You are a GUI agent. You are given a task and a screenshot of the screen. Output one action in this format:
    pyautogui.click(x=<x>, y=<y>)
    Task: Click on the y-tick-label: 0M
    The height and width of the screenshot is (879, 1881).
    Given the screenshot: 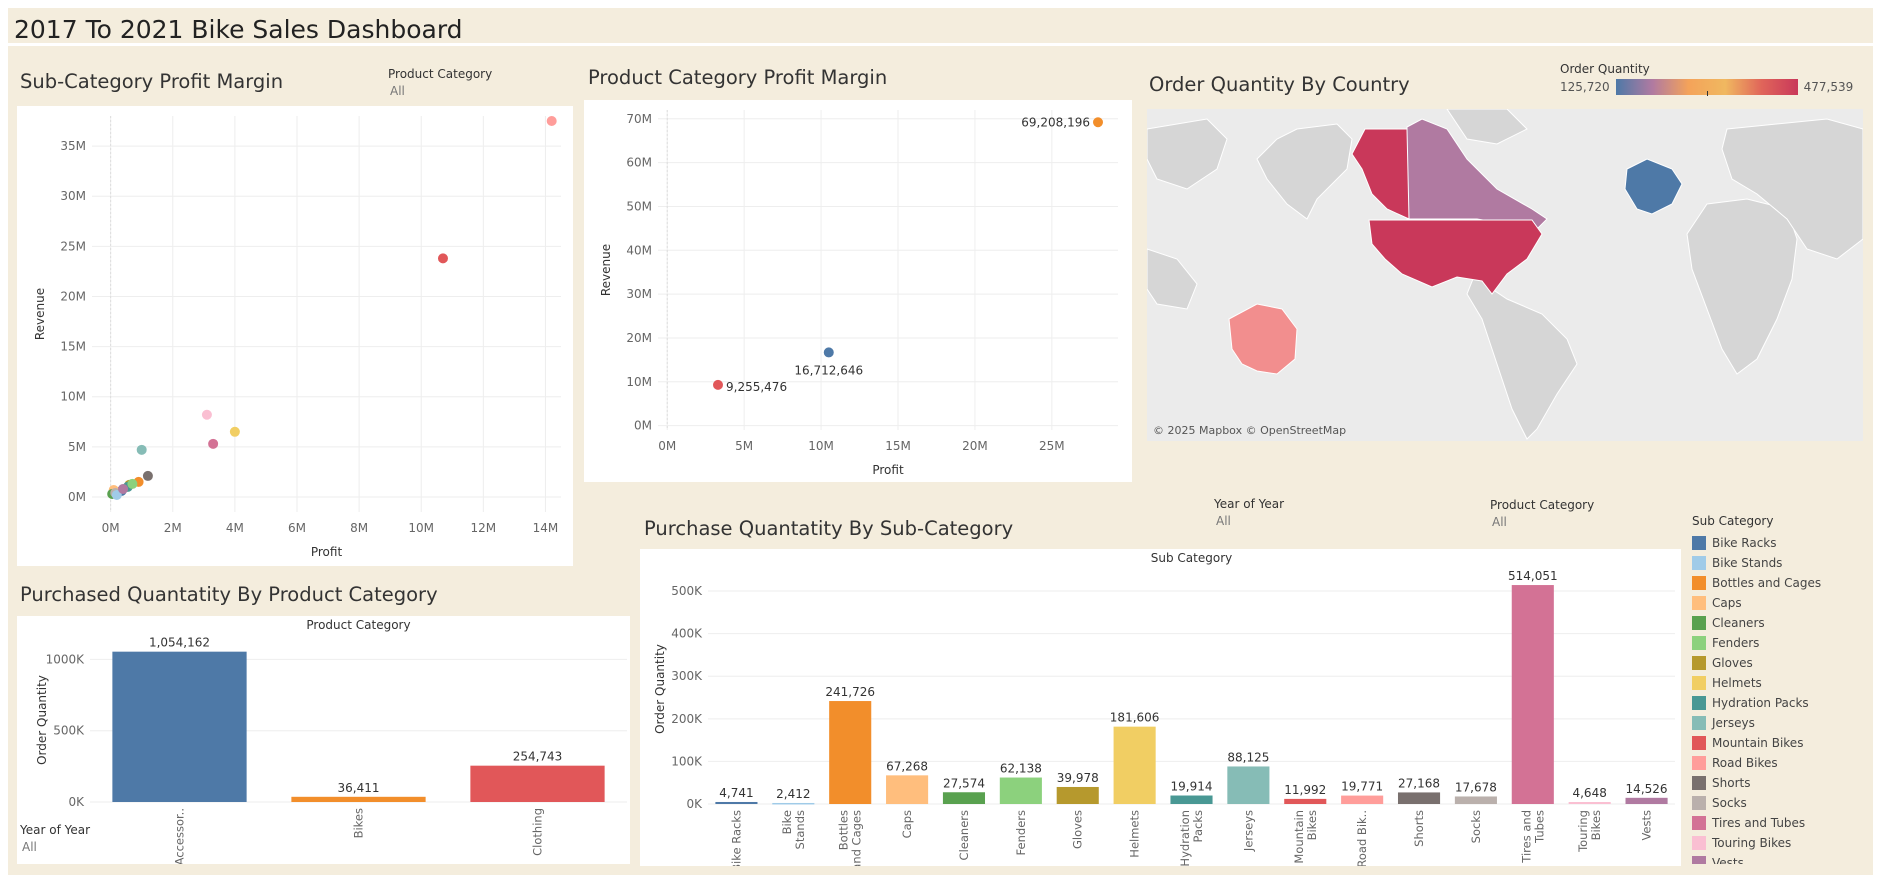 What is the action you would take?
    pyautogui.click(x=77, y=497)
    